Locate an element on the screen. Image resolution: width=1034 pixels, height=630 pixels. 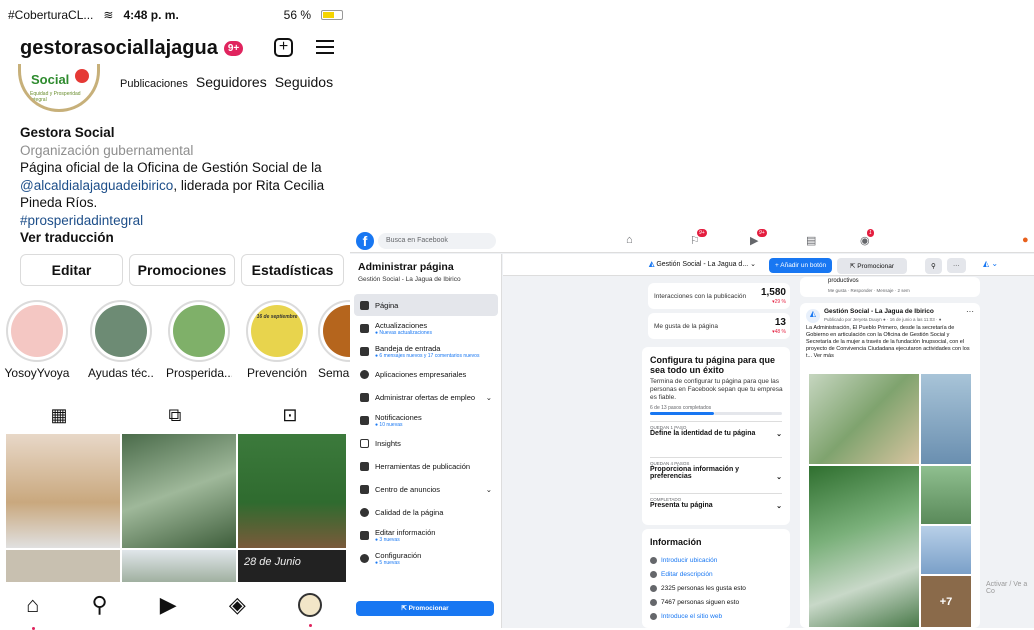
post-photos: +7 is located at coordinates (890, 500).